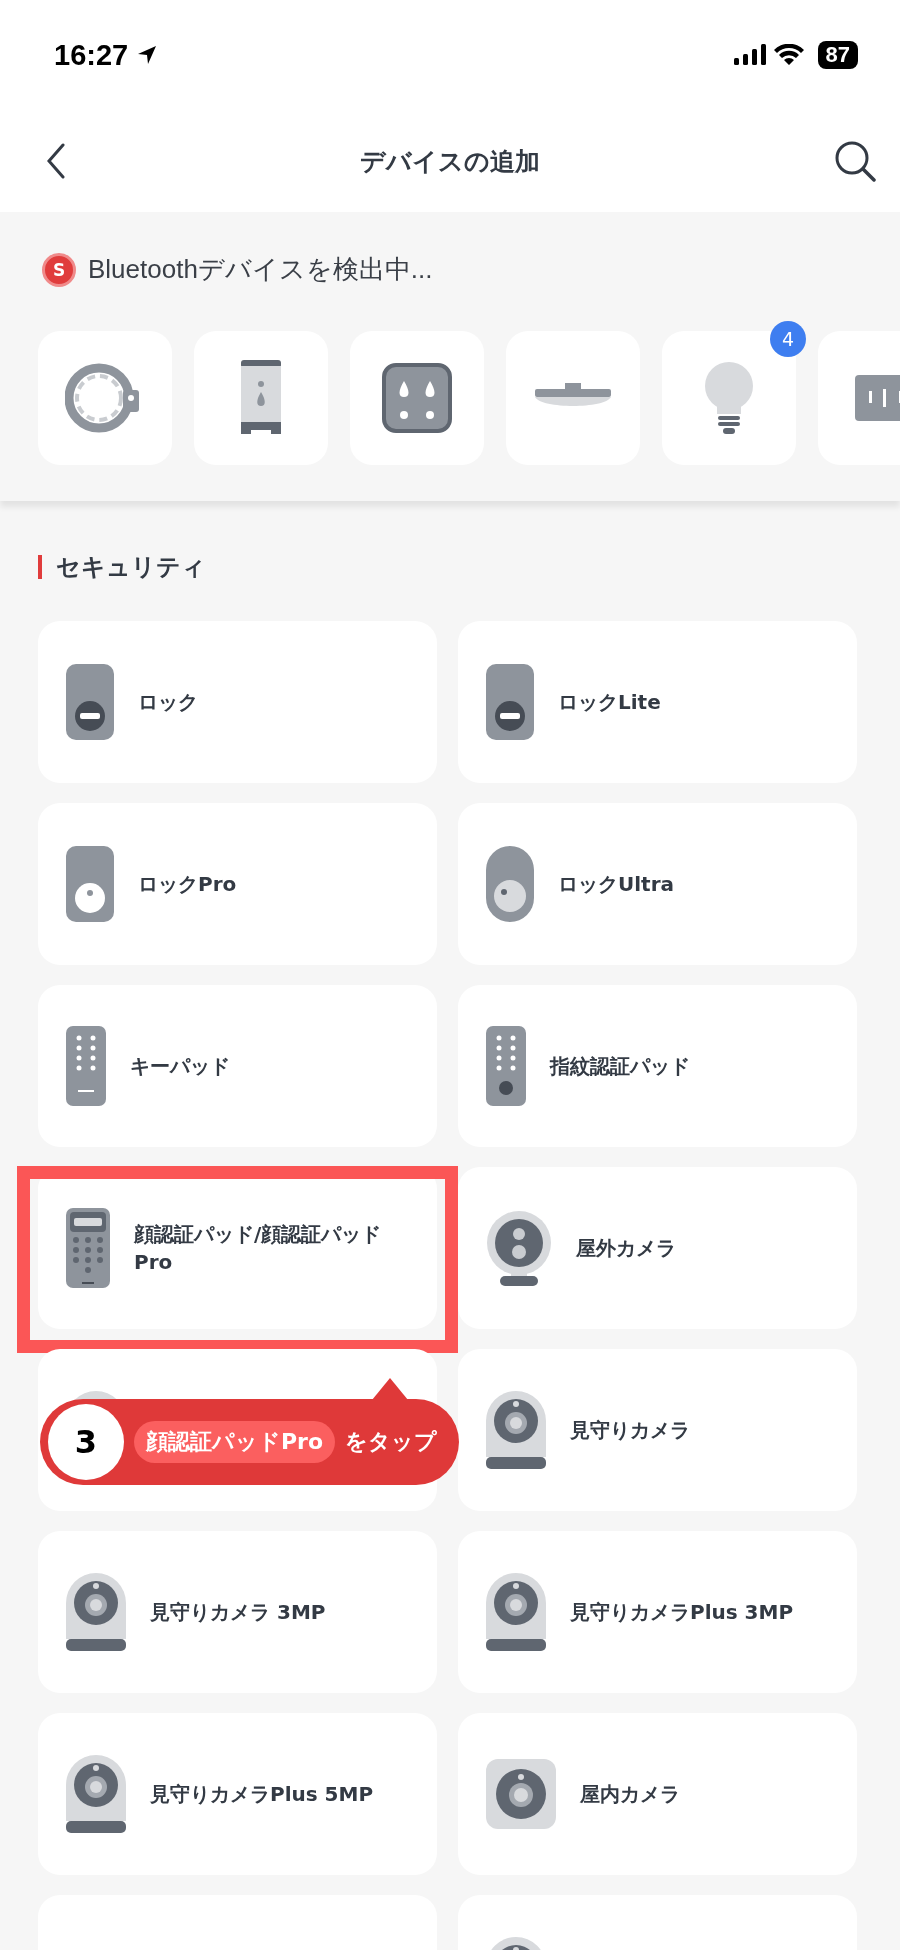 This screenshot has width=900, height=1950. I want to click on device-name: 屋外カメラ, so click(626, 1248).